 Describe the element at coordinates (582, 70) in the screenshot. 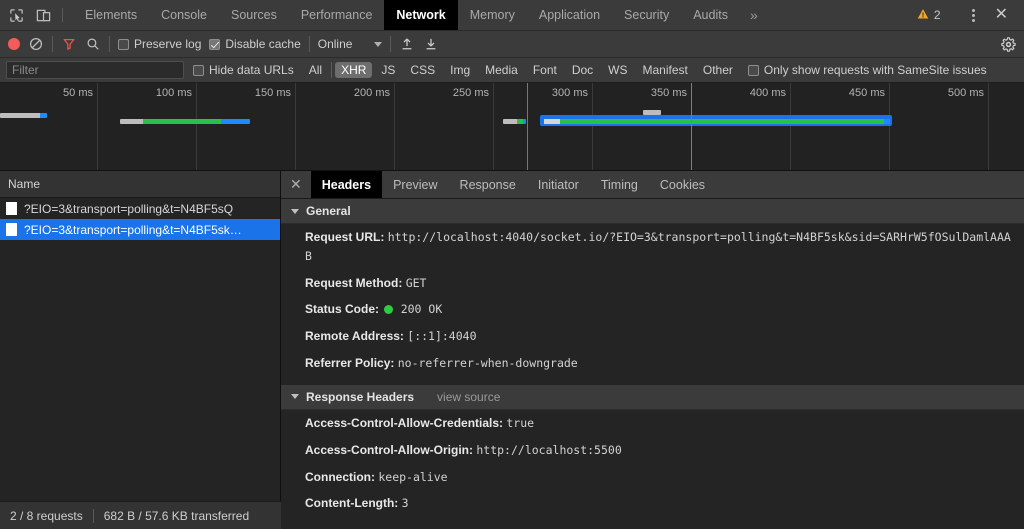

I see `filter-chip-doc: Doc` at that location.